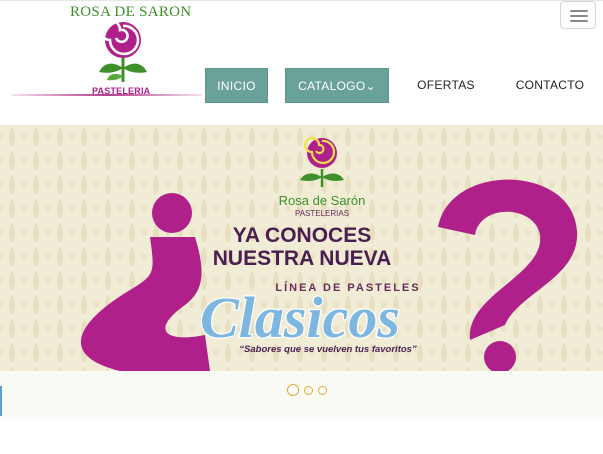 The height and width of the screenshot is (454, 603). What do you see at coordinates (322, 213) in the screenshot?
I see `banner-brand-sub: PASTELERIAS` at bounding box center [322, 213].